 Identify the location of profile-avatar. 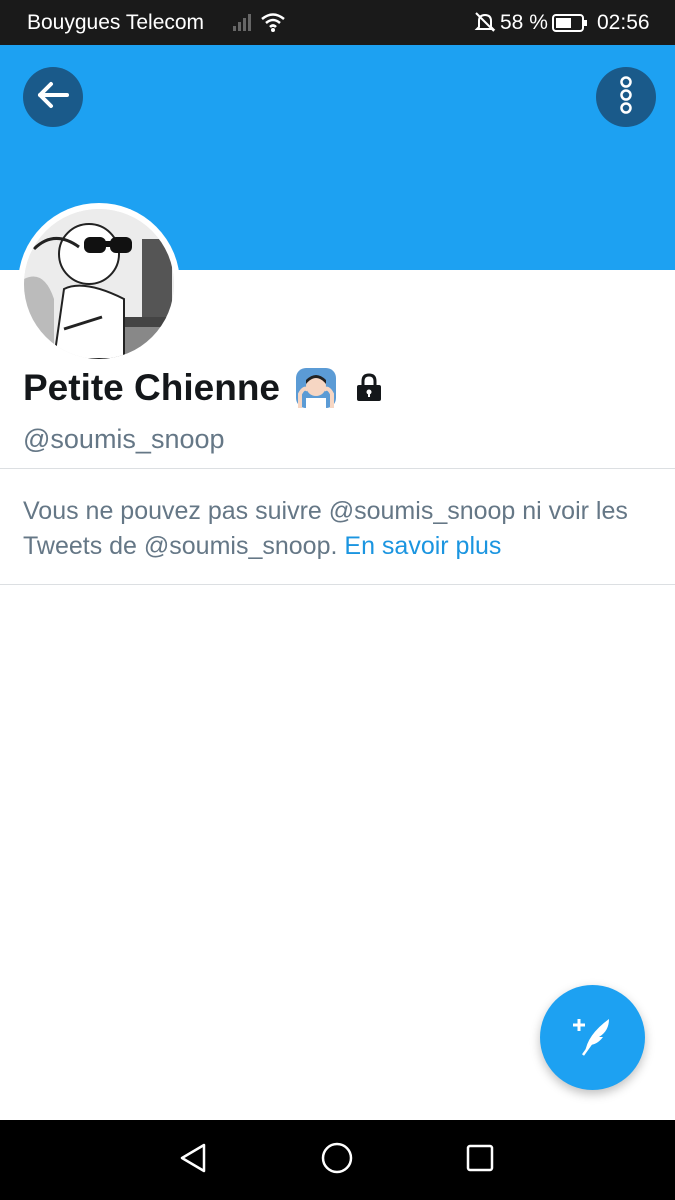
(99, 284).